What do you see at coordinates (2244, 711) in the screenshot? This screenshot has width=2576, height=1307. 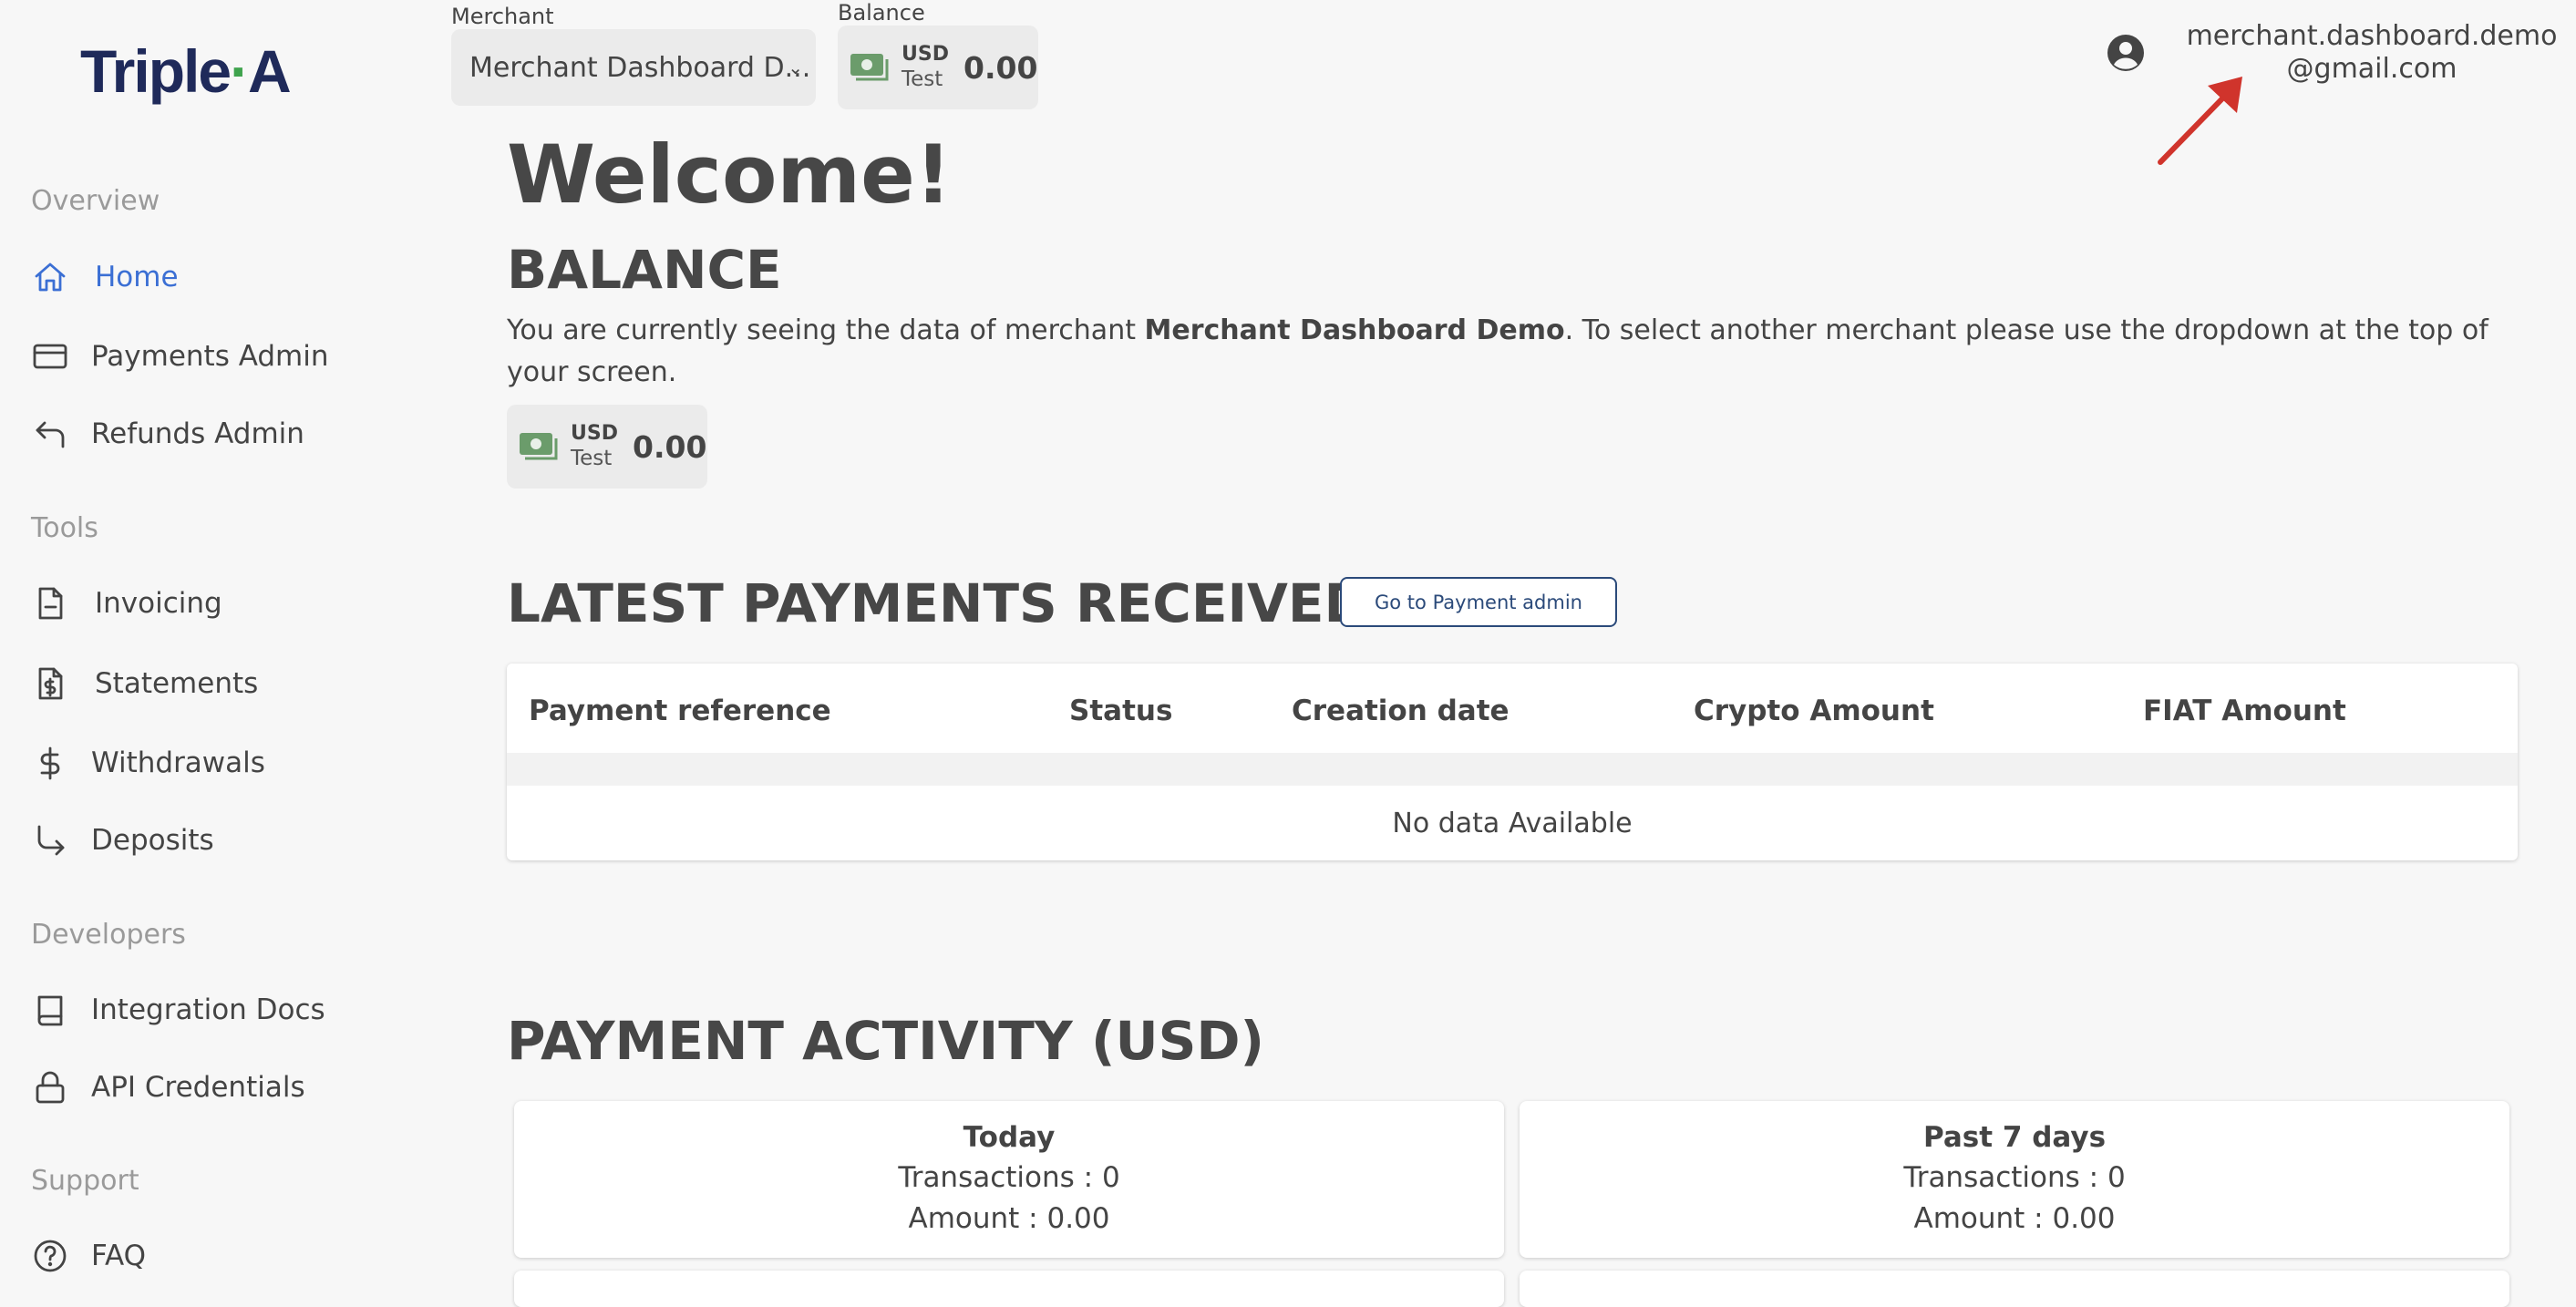 I see `column-header: FIAT Amount` at bounding box center [2244, 711].